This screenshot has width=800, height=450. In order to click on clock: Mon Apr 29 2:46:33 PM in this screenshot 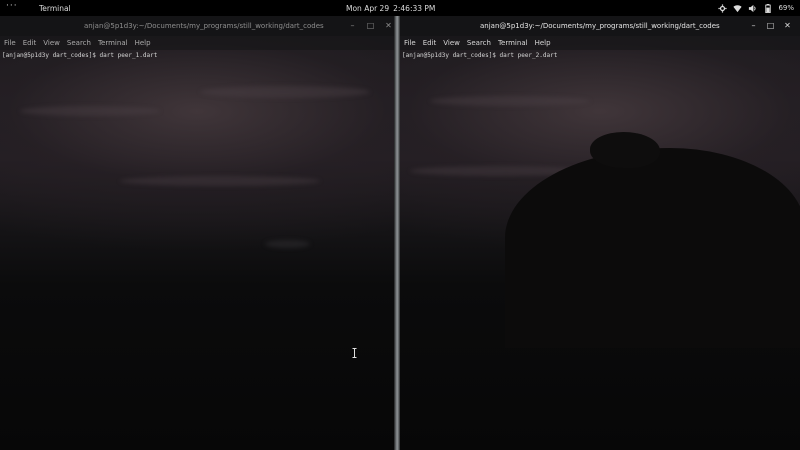, I will do `click(392, 8)`.